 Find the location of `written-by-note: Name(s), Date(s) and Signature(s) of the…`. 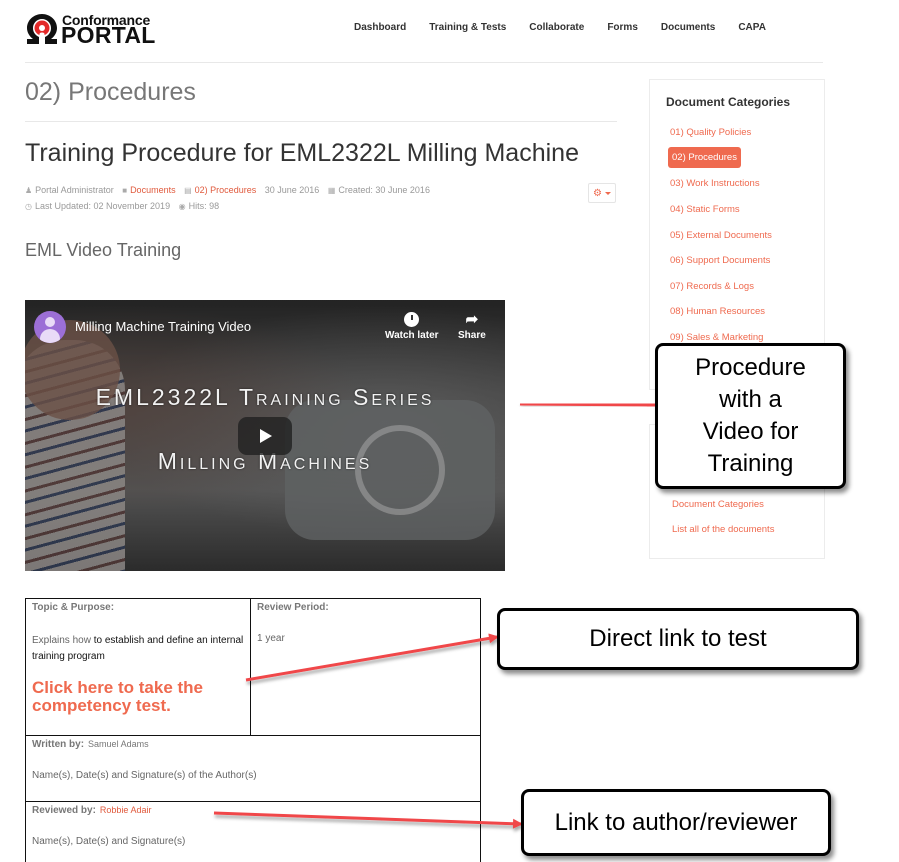

written-by-note: Name(s), Date(s) and Signature(s) of the… is located at coordinates (144, 775).